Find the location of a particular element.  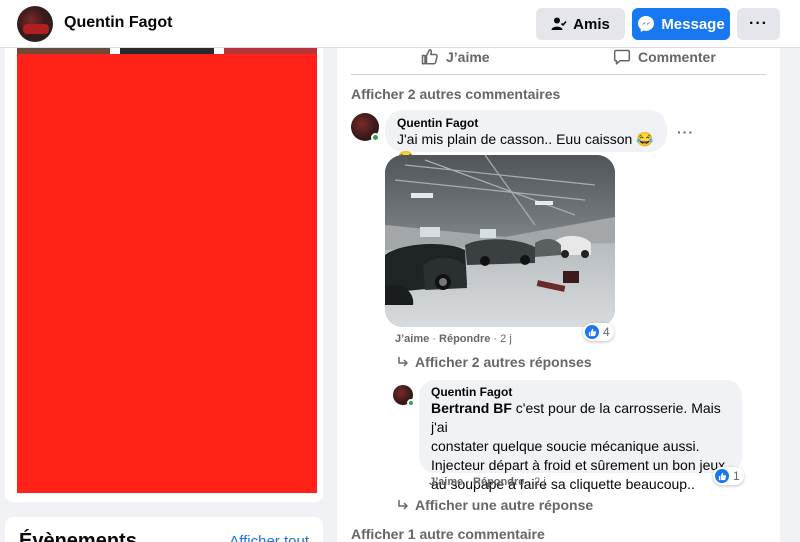

message-button: Message is located at coordinates (681, 24).